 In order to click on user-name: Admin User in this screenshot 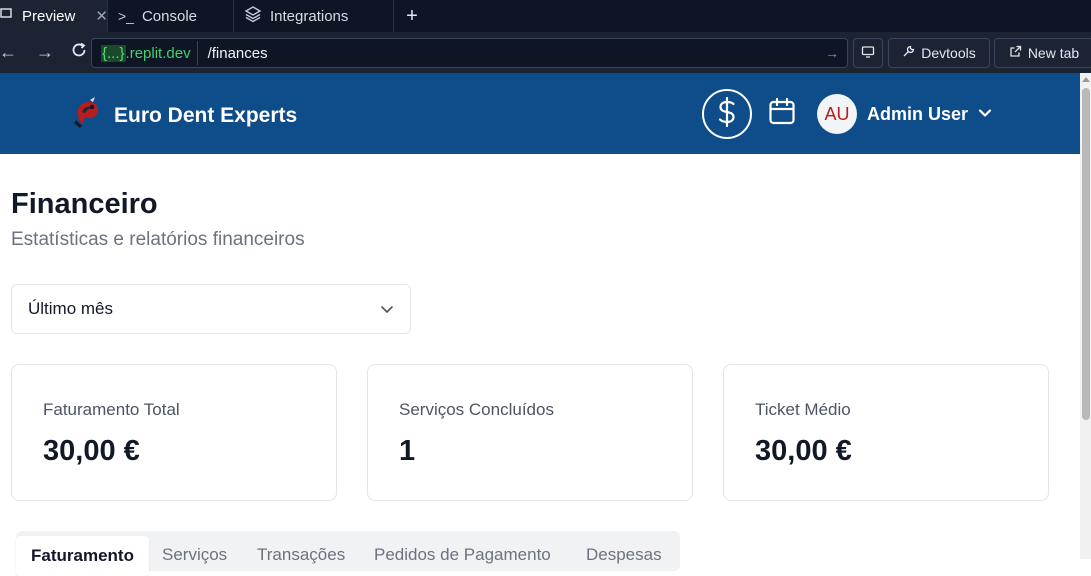, I will do `click(918, 113)`.